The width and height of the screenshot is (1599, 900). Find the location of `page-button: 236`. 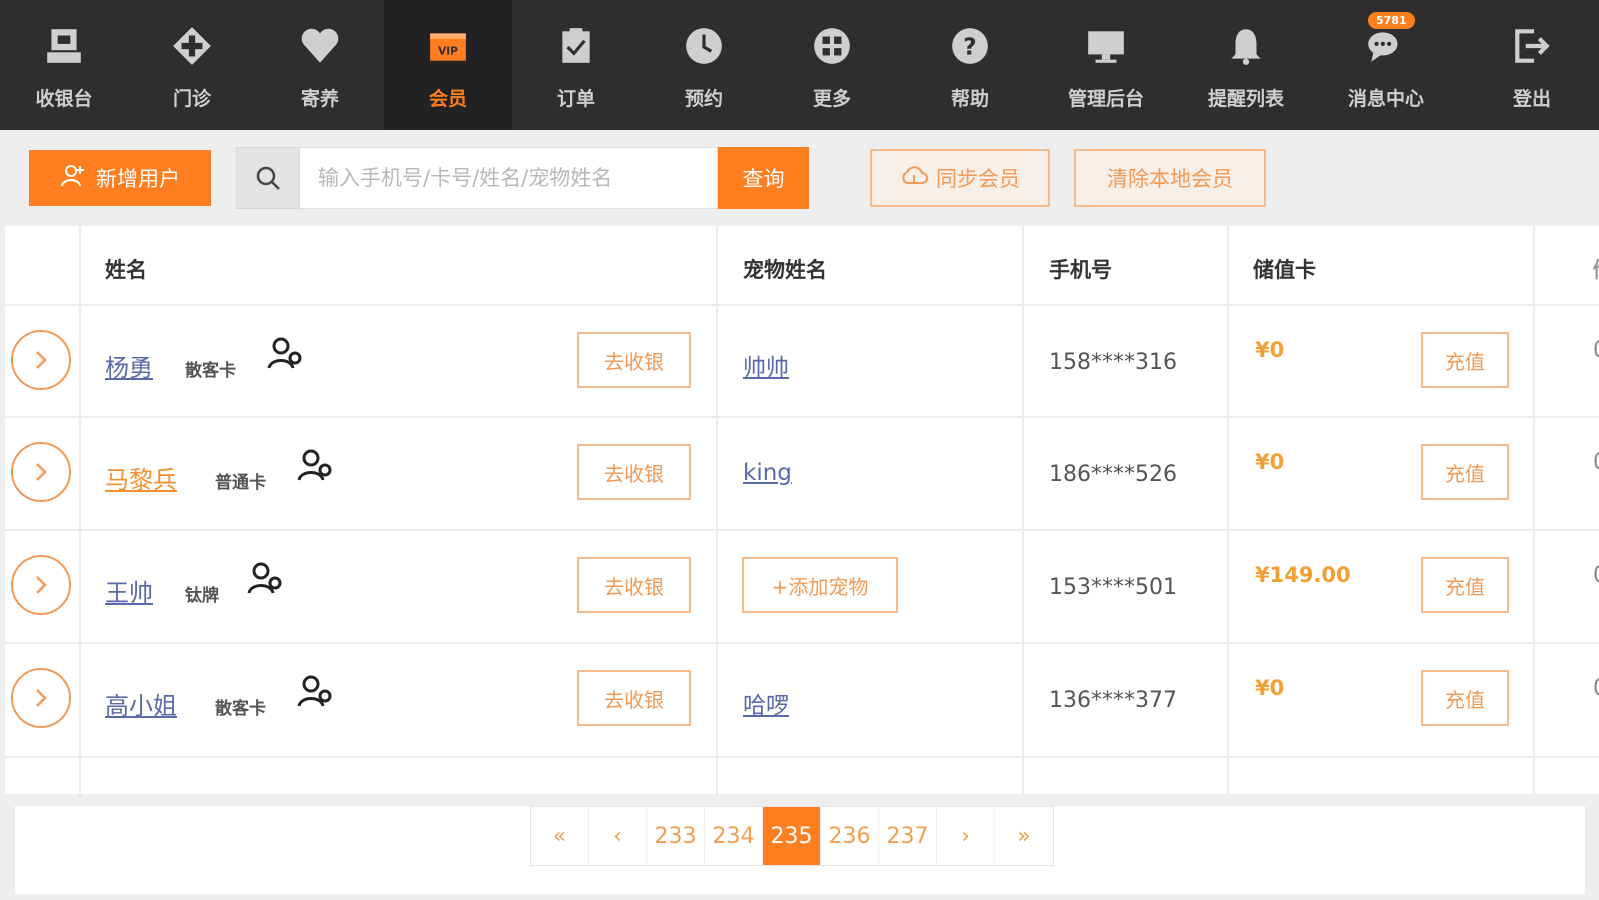

page-button: 236 is located at coordinates (850, 836).